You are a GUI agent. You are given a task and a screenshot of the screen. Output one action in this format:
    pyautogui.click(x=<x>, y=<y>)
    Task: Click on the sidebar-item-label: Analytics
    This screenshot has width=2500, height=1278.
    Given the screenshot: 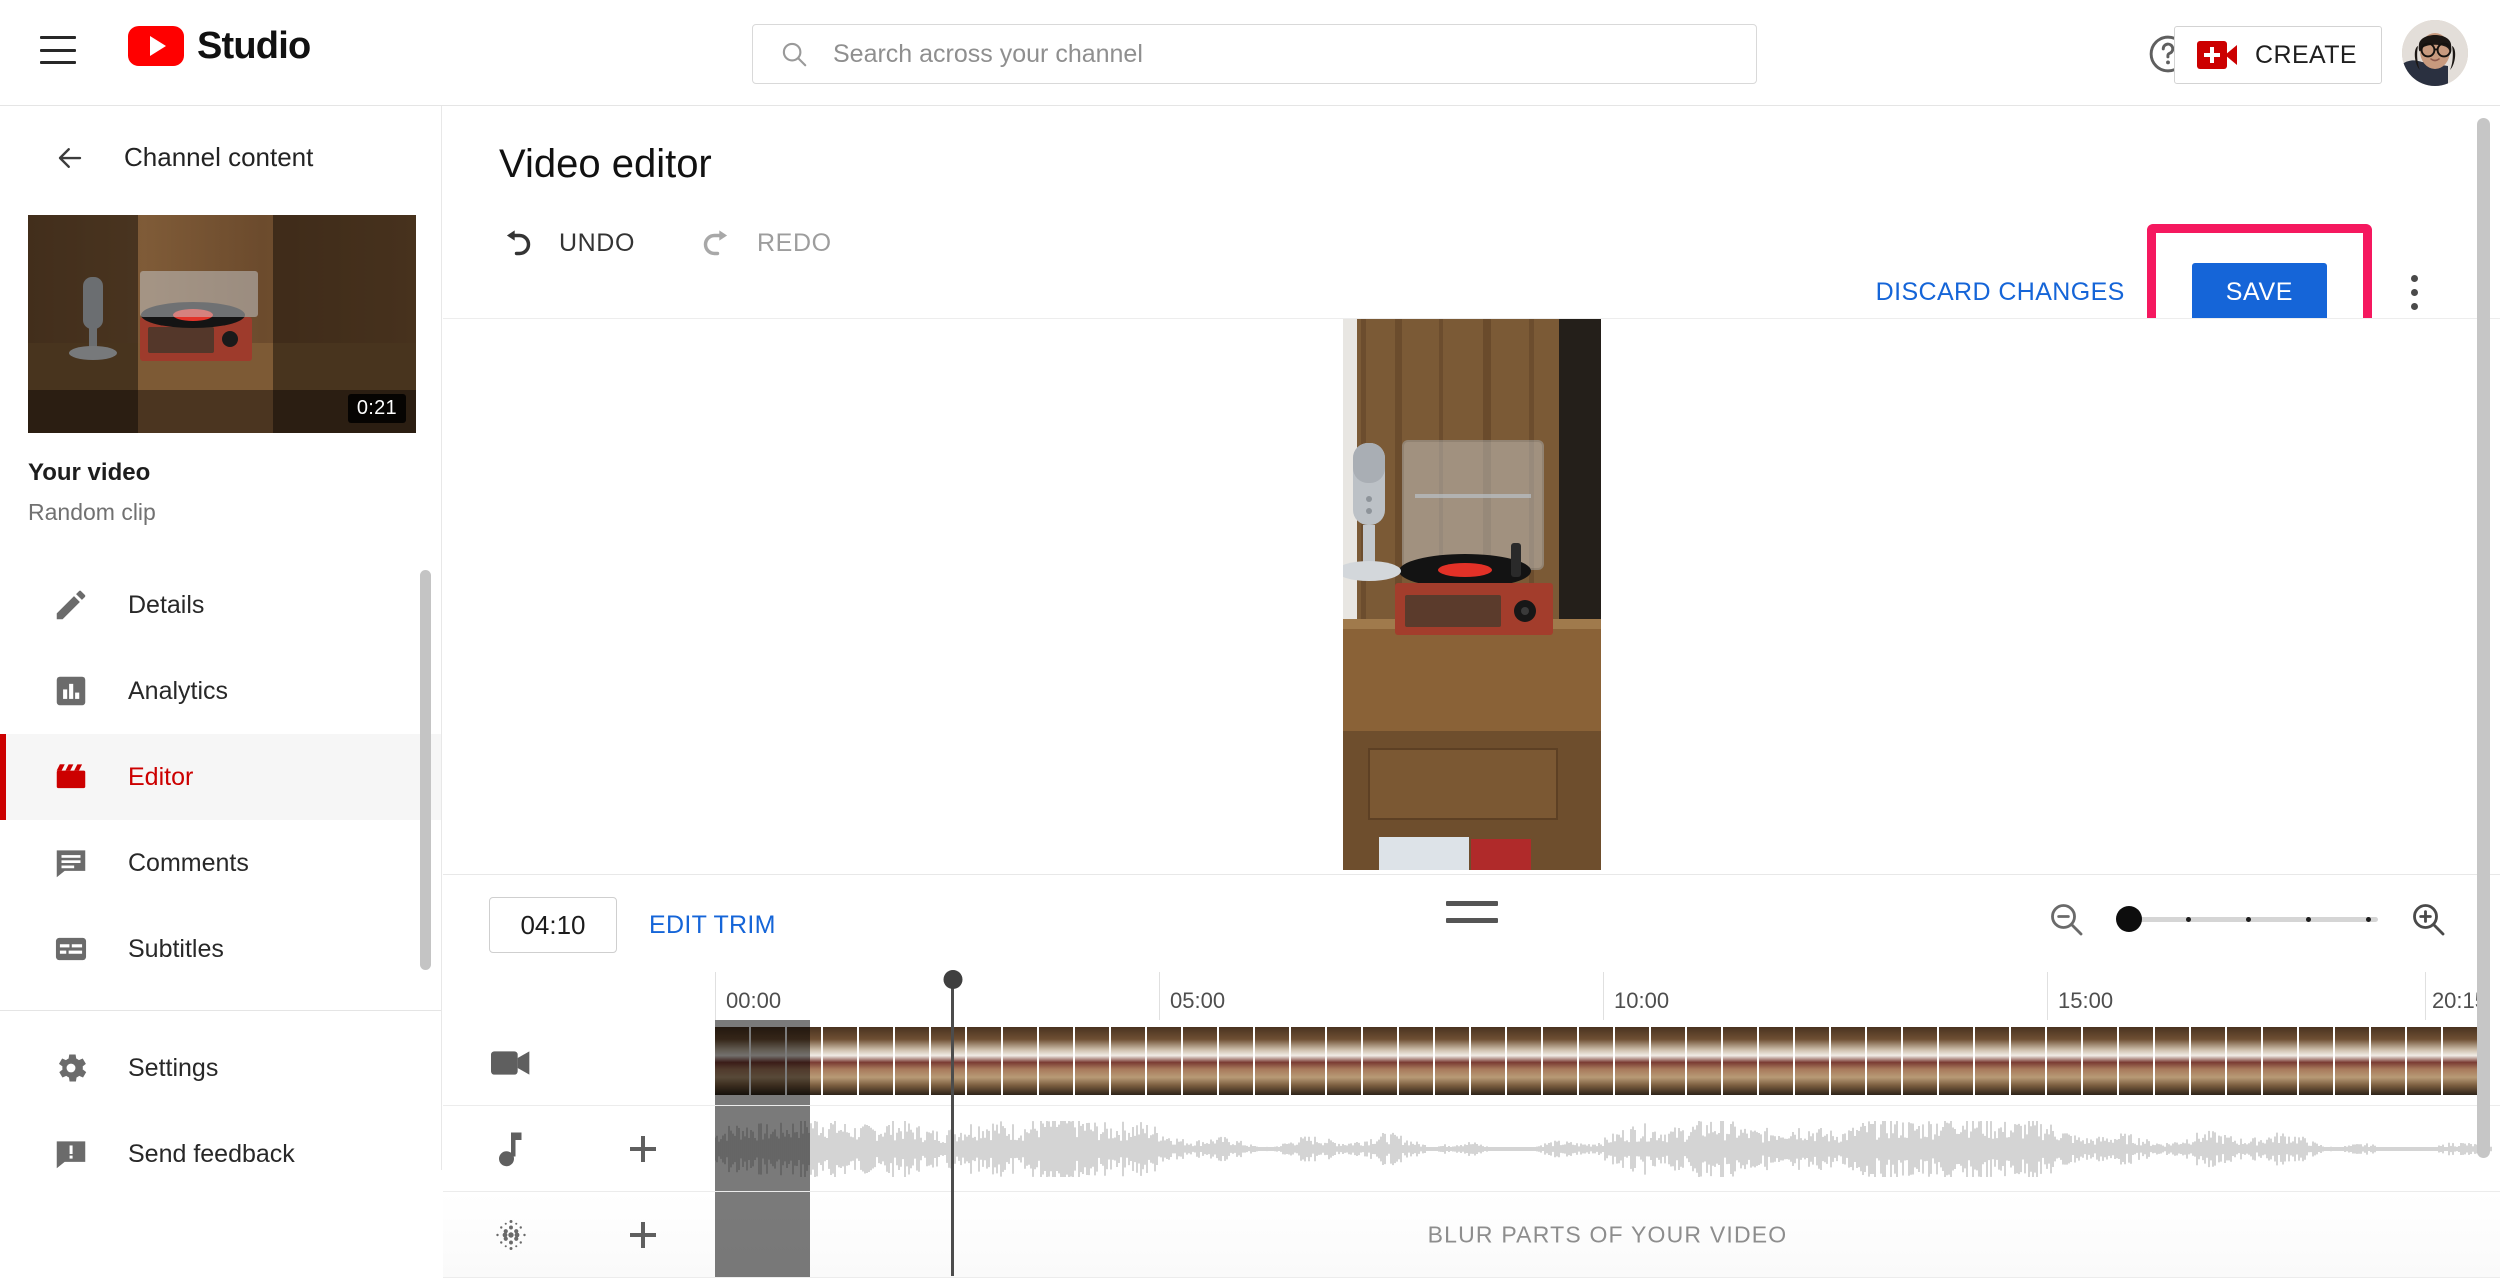 What is the action you would take?
    pyautogui.click(x=178, y=690)
    